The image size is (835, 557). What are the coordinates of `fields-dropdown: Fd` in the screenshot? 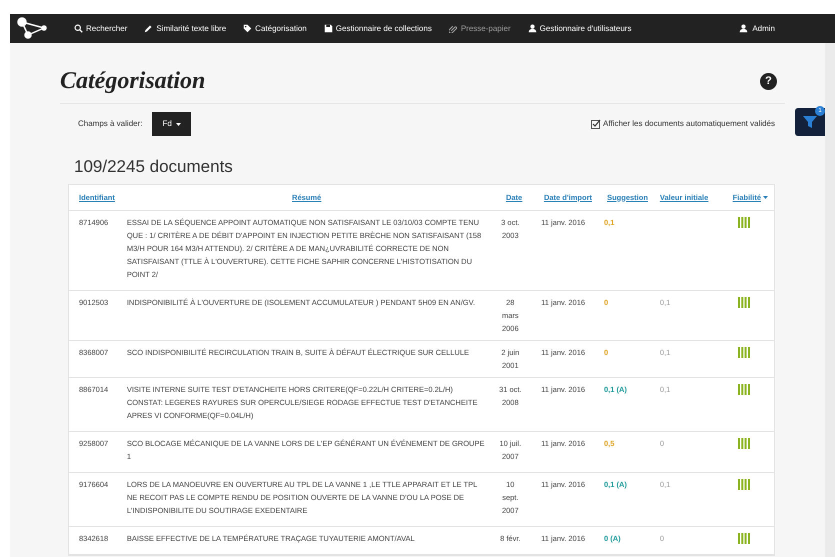 It's located at (171, 124).